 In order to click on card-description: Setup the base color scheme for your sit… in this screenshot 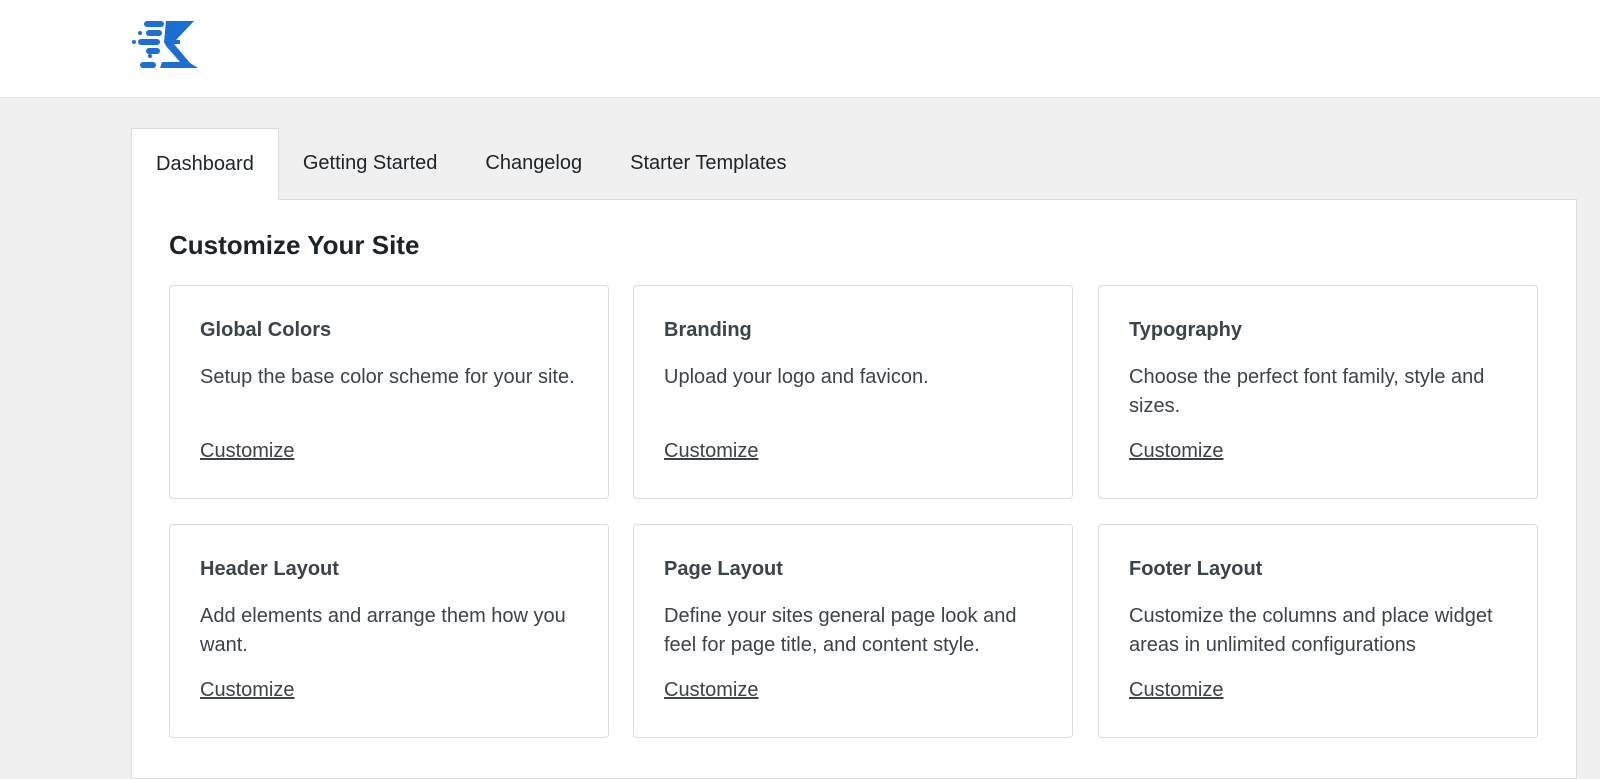, I will do `click(387, 377)`.